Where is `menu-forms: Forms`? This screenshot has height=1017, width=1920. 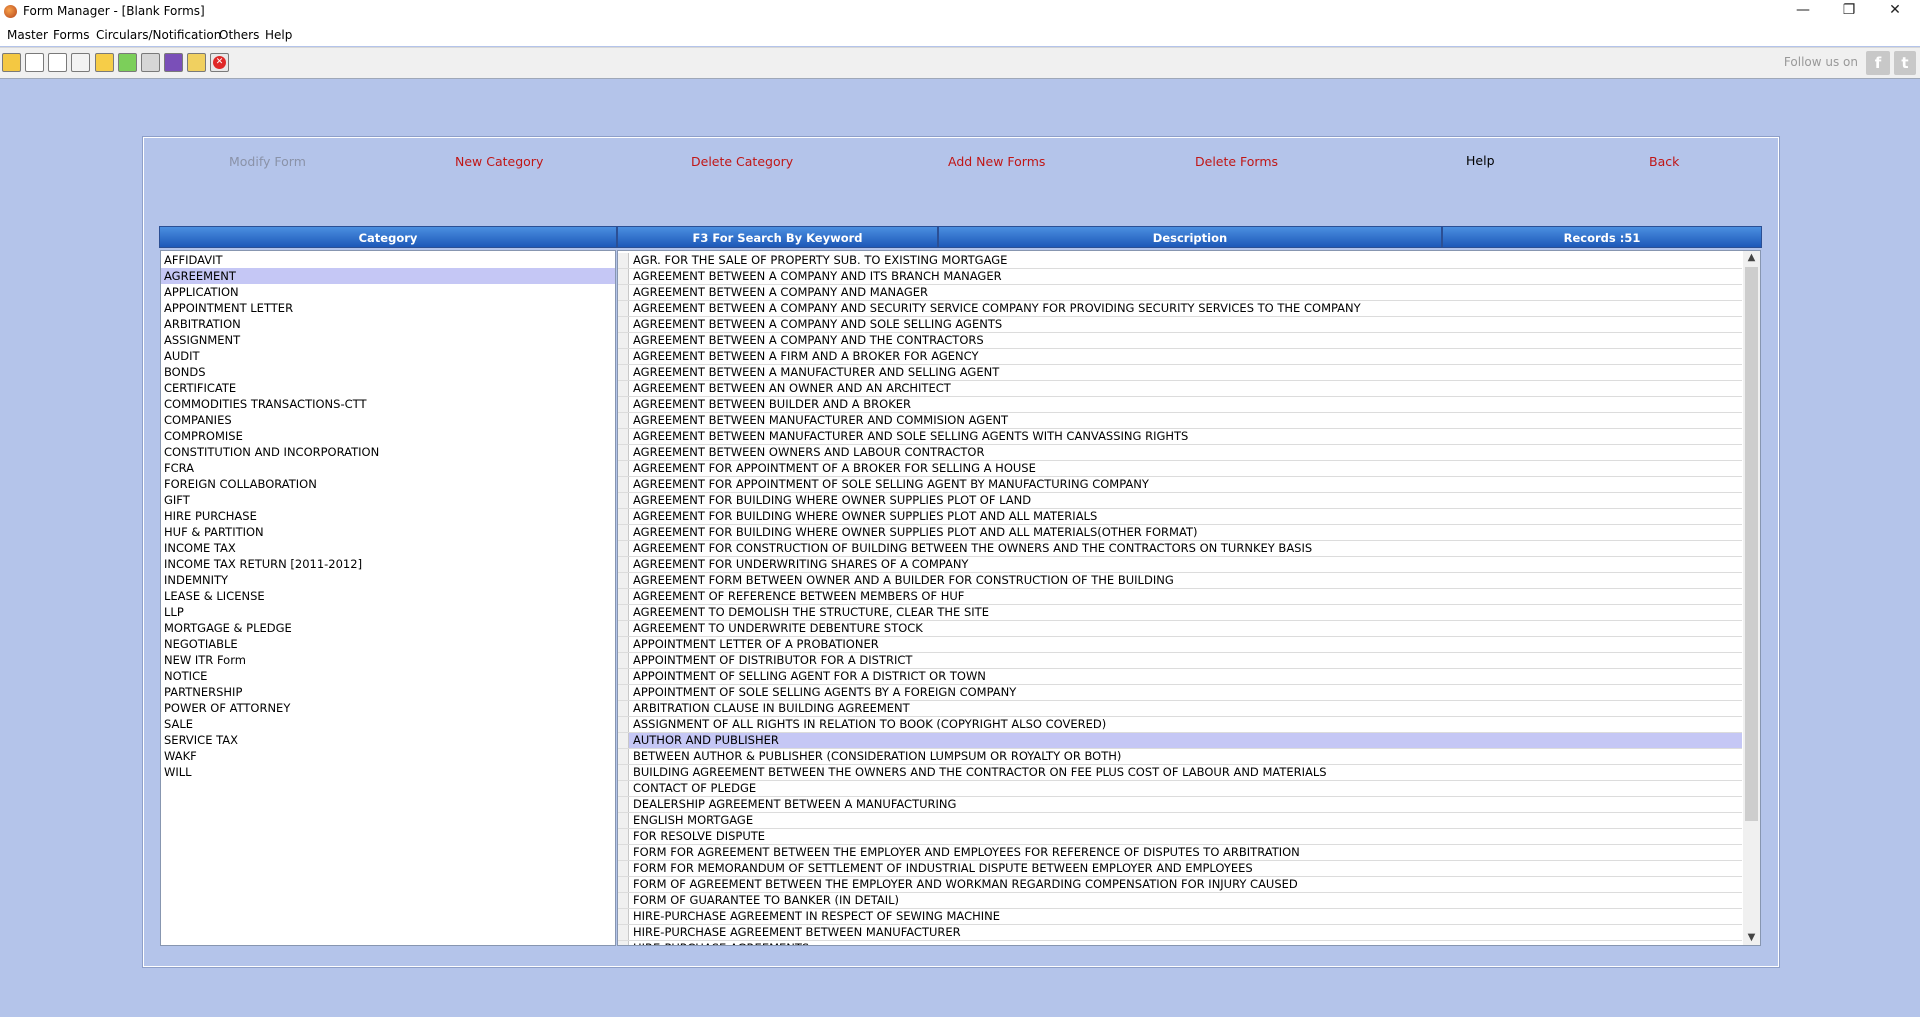
menu-forms: Forms is located at coordinates (71, 35).